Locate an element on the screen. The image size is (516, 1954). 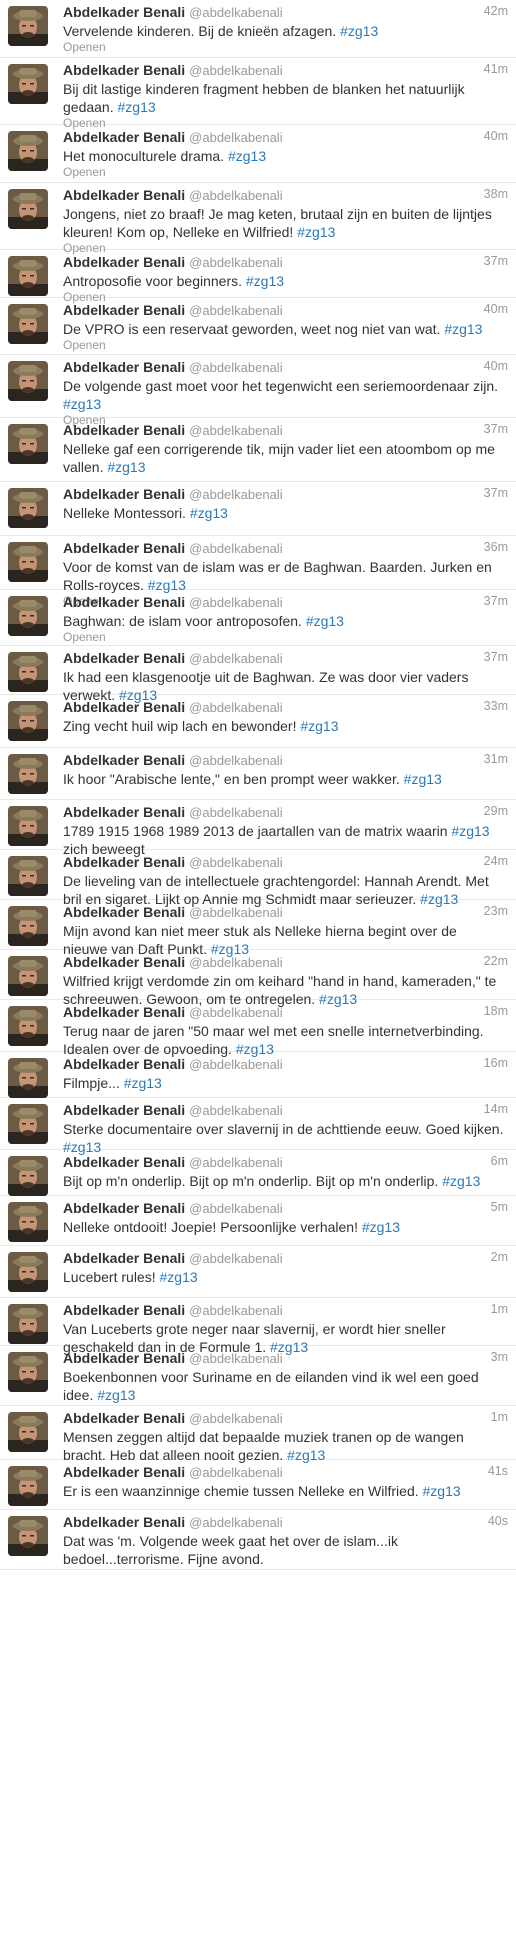
timestamp: 14m is located at coordinates (496, 1109).